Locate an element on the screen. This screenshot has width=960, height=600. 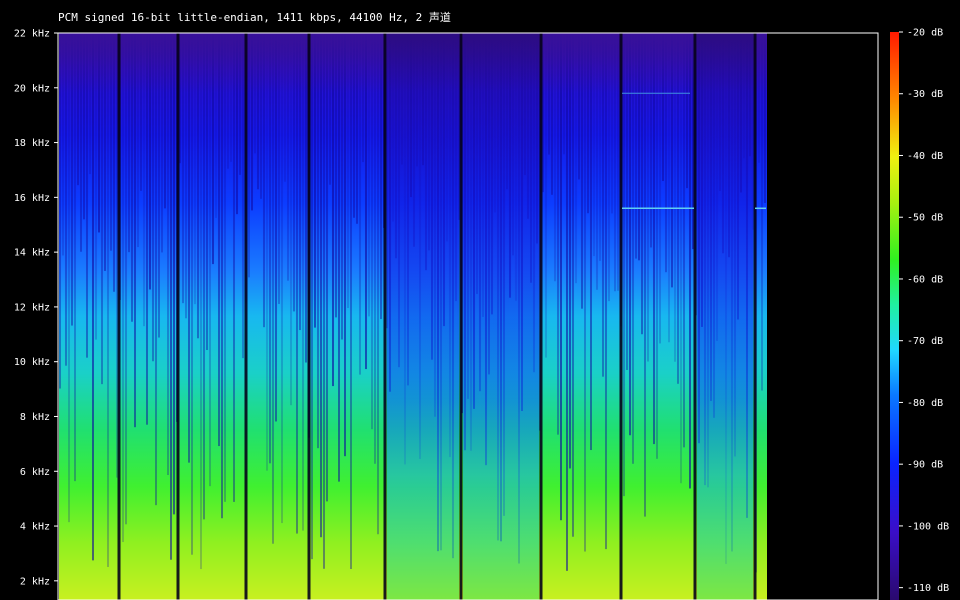
y-tick-label: 14 kHz is located at coordinates (32, 253).